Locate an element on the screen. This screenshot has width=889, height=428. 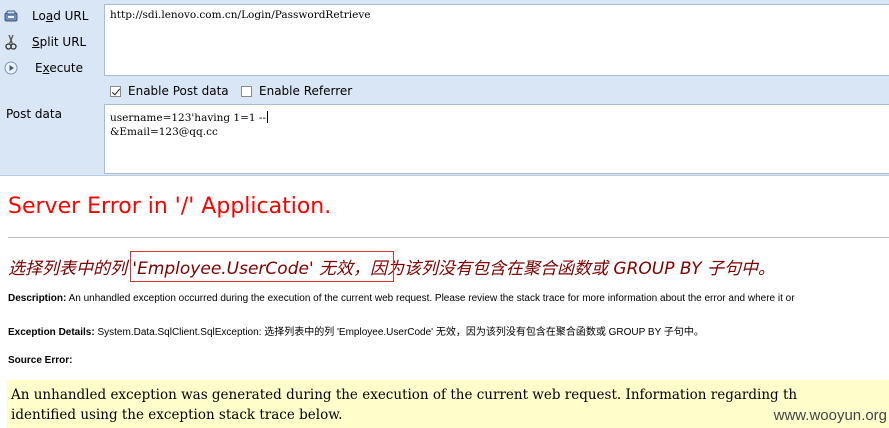
highlight-box is located at coordinates (262, 266).